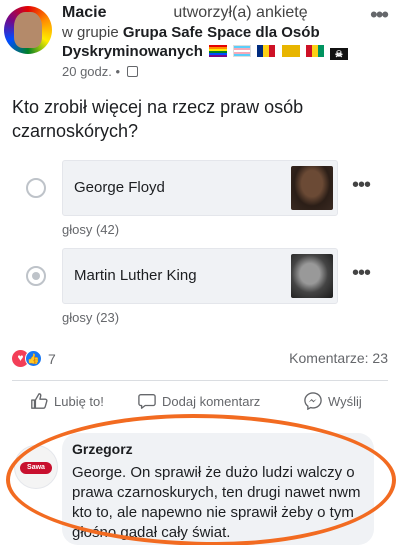 The width and height of the screenshot is (400, 545). Describe the element at coordinates (90, 229) in the screenshot. I see `poll-option-1-votes: głosy (42)` at that location.